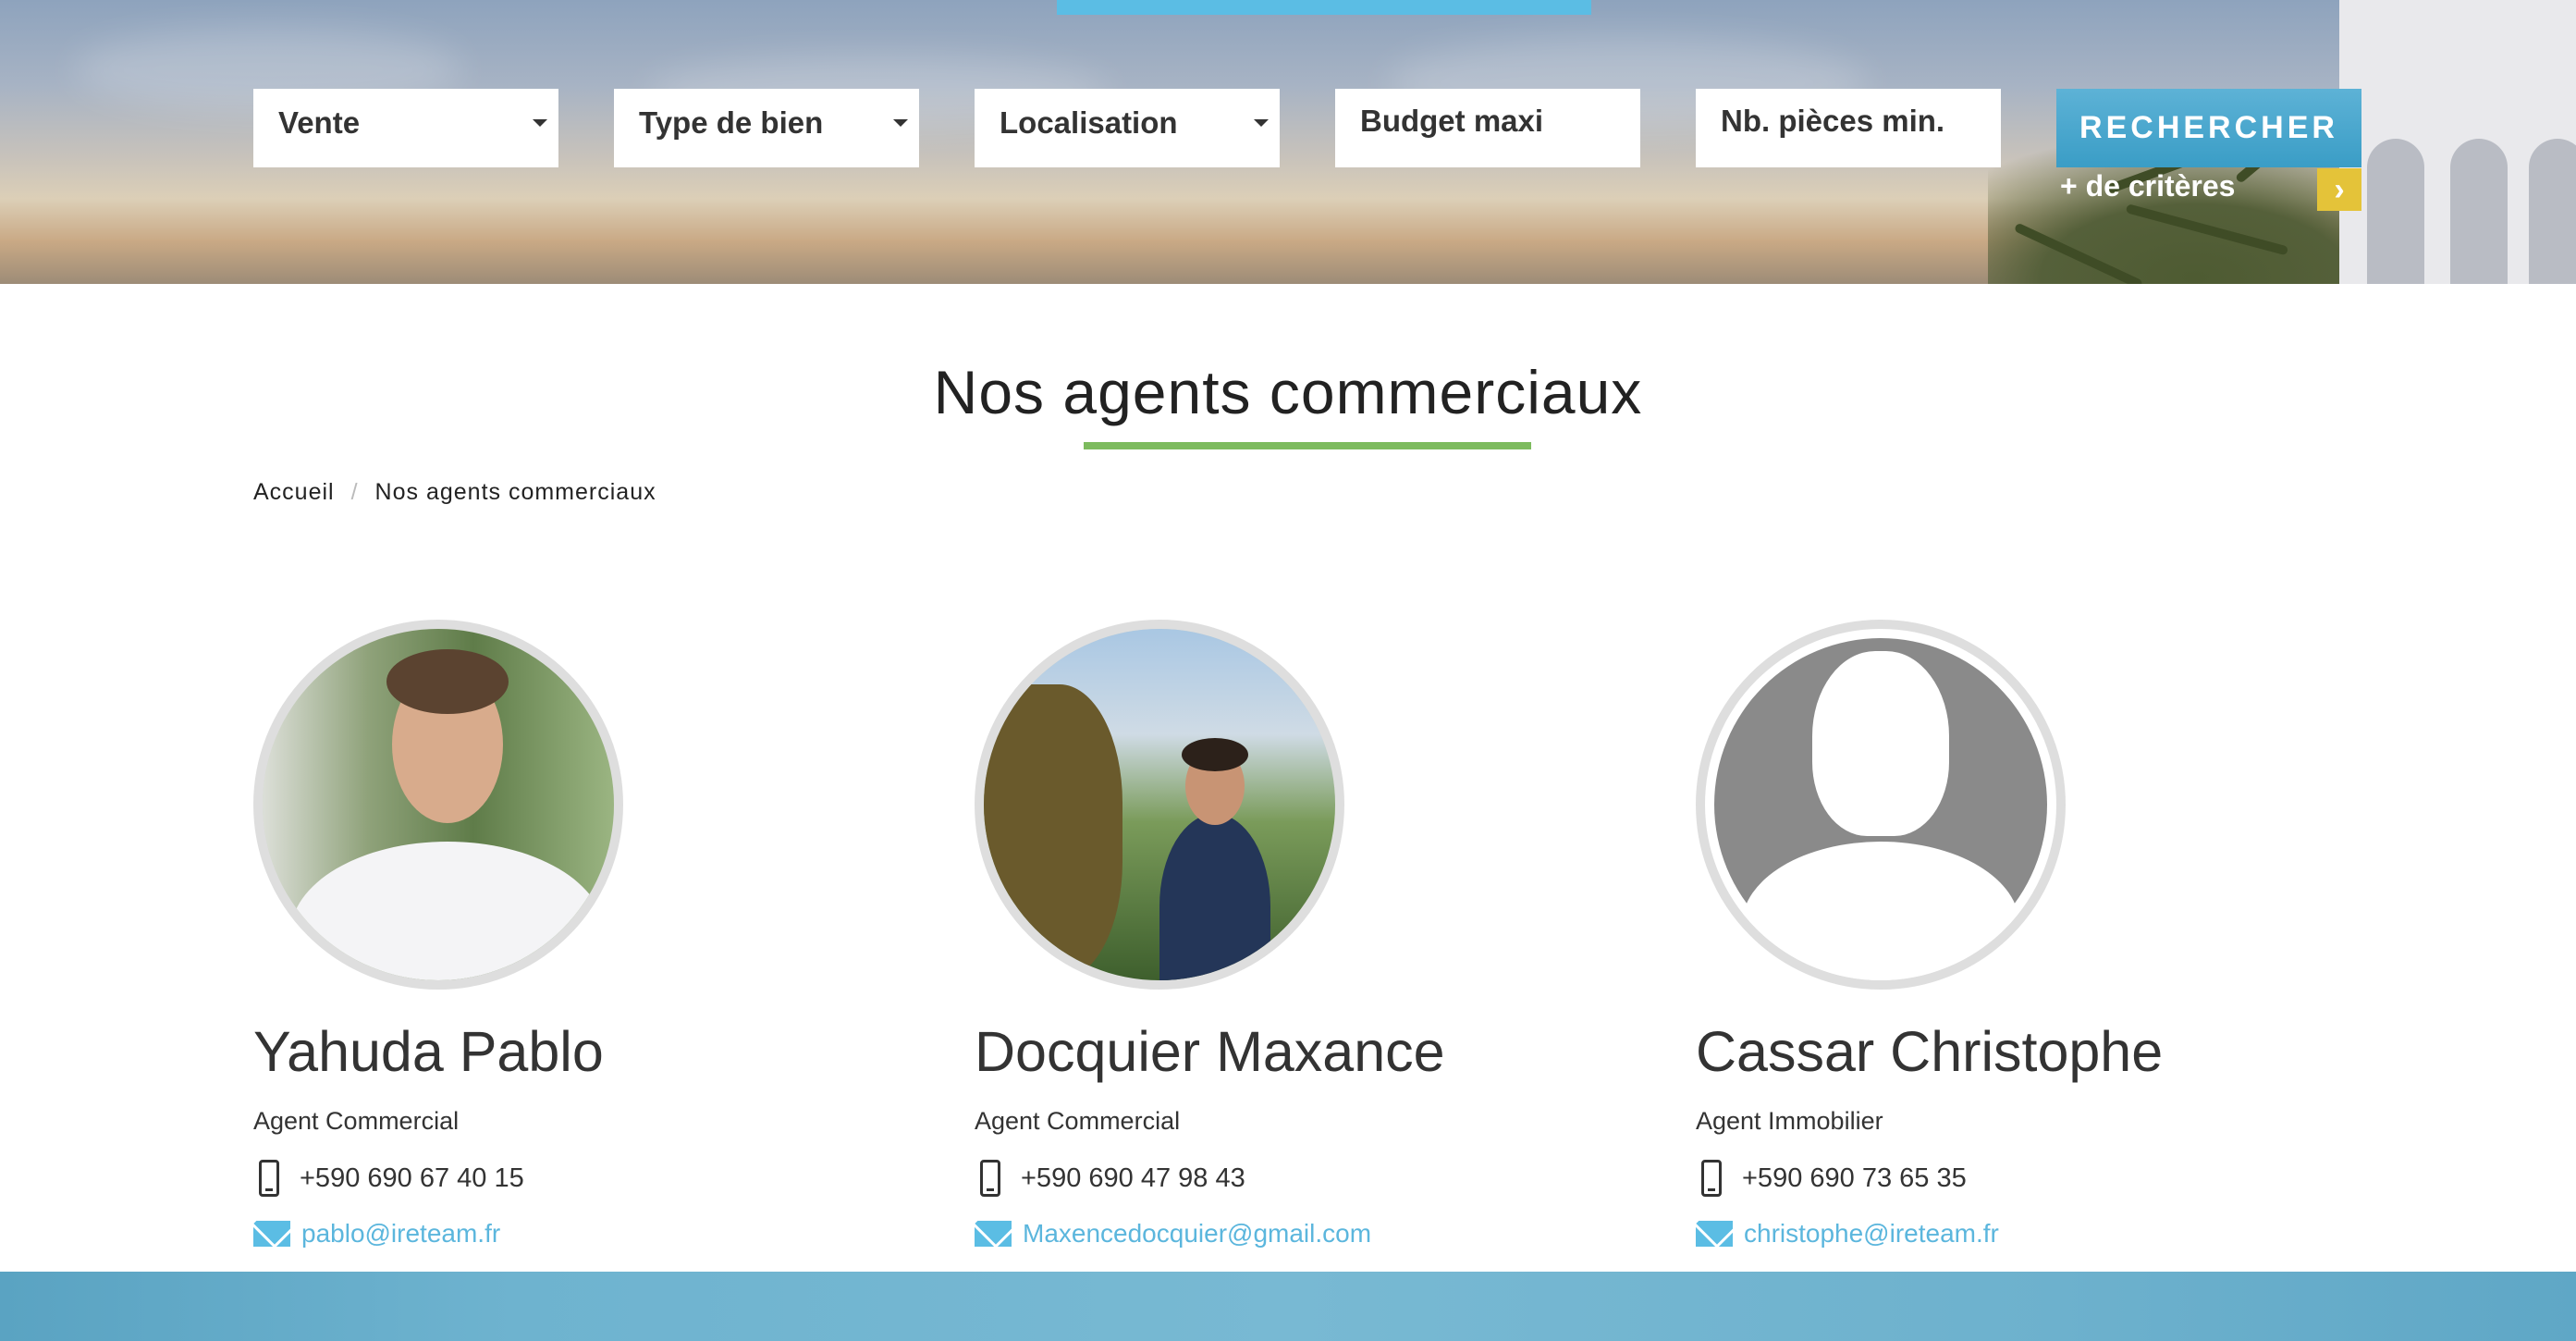  Describe the element at coordinates (2209, 128) in the screenshot. I see `search-button: RECHERCHER` at that location.